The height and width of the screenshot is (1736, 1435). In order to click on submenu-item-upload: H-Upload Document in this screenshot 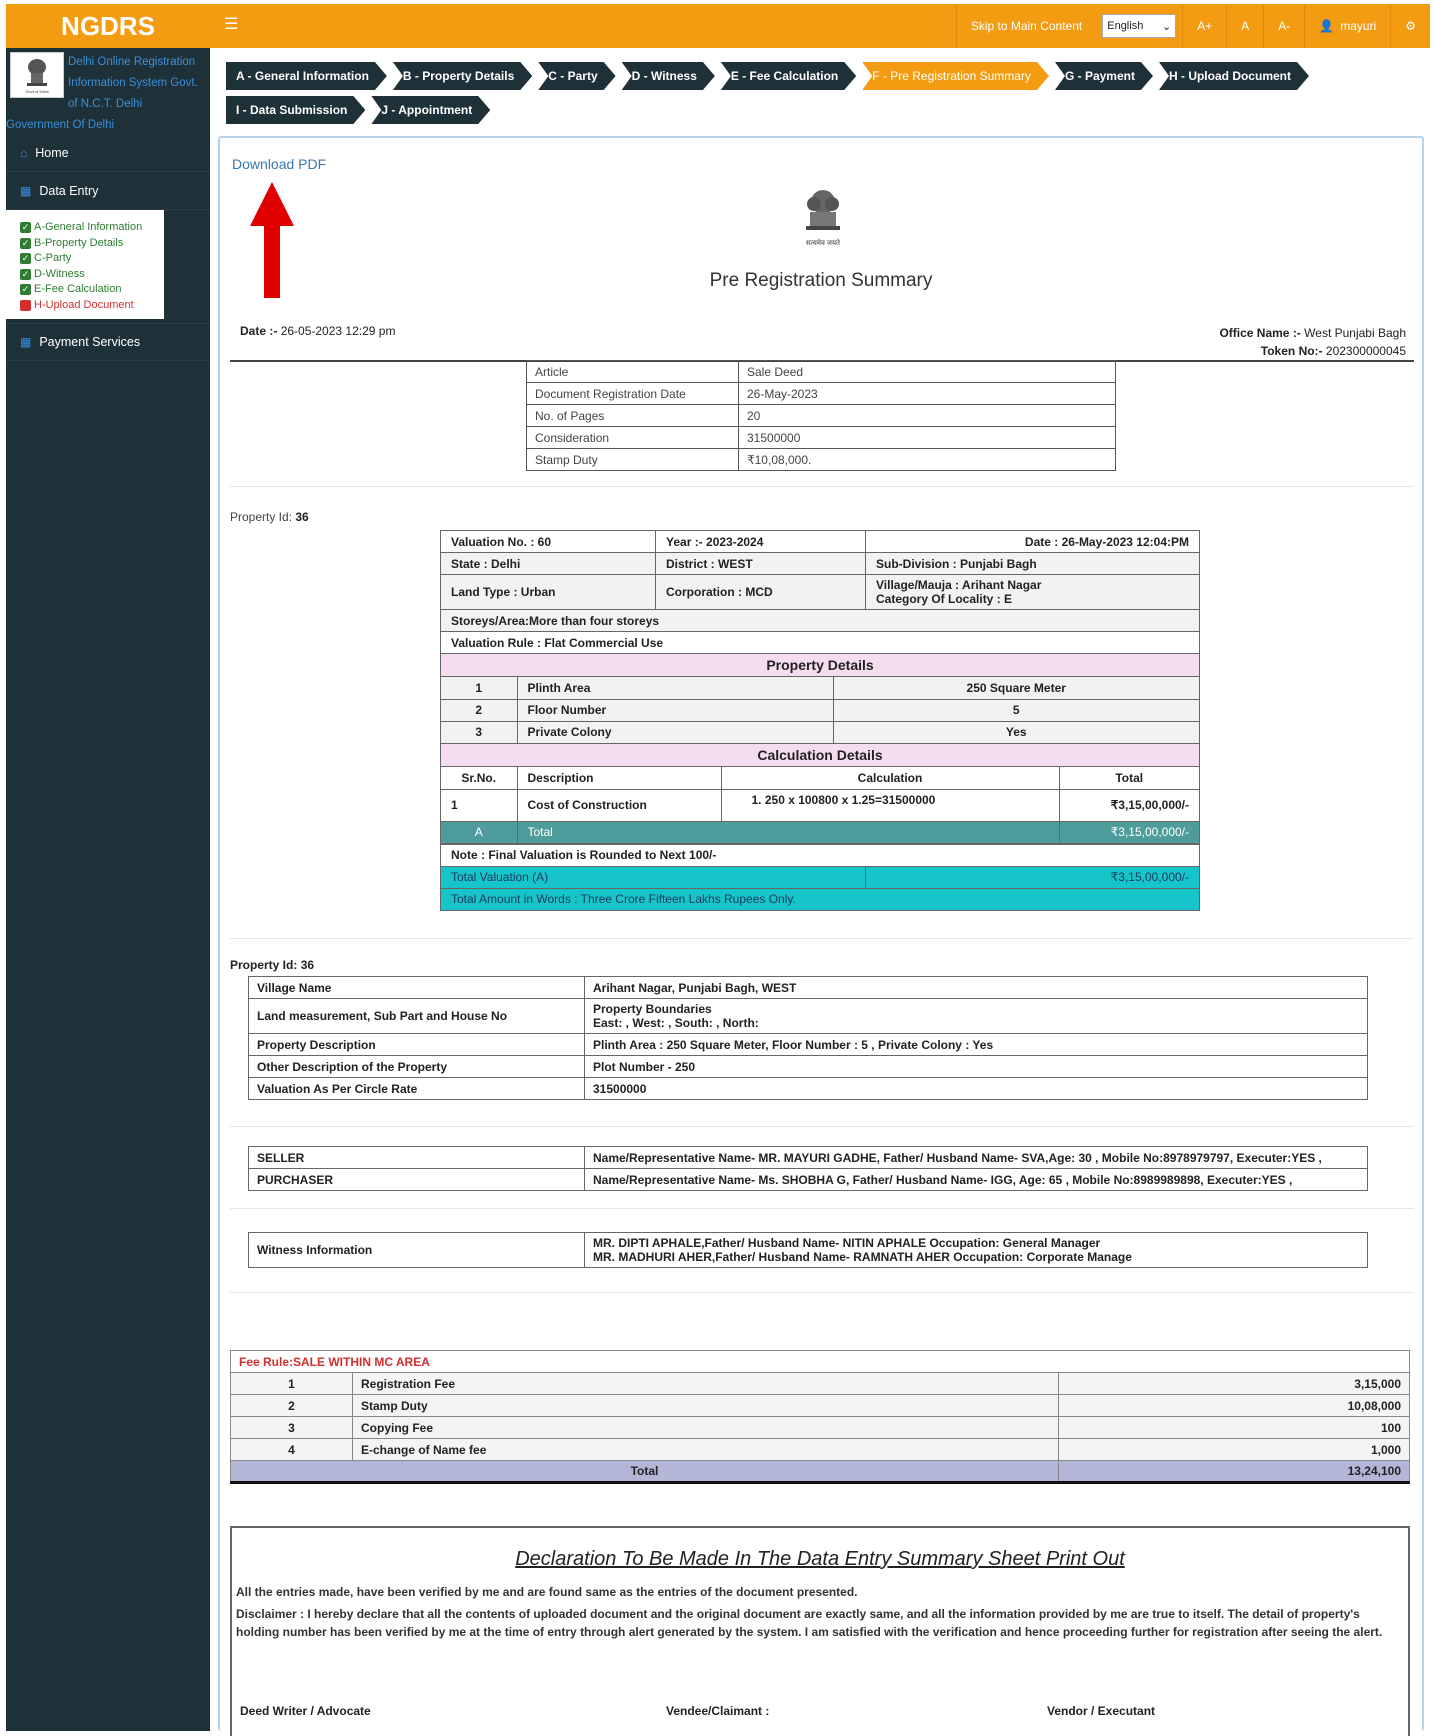, I will do `click(90, 306)`.